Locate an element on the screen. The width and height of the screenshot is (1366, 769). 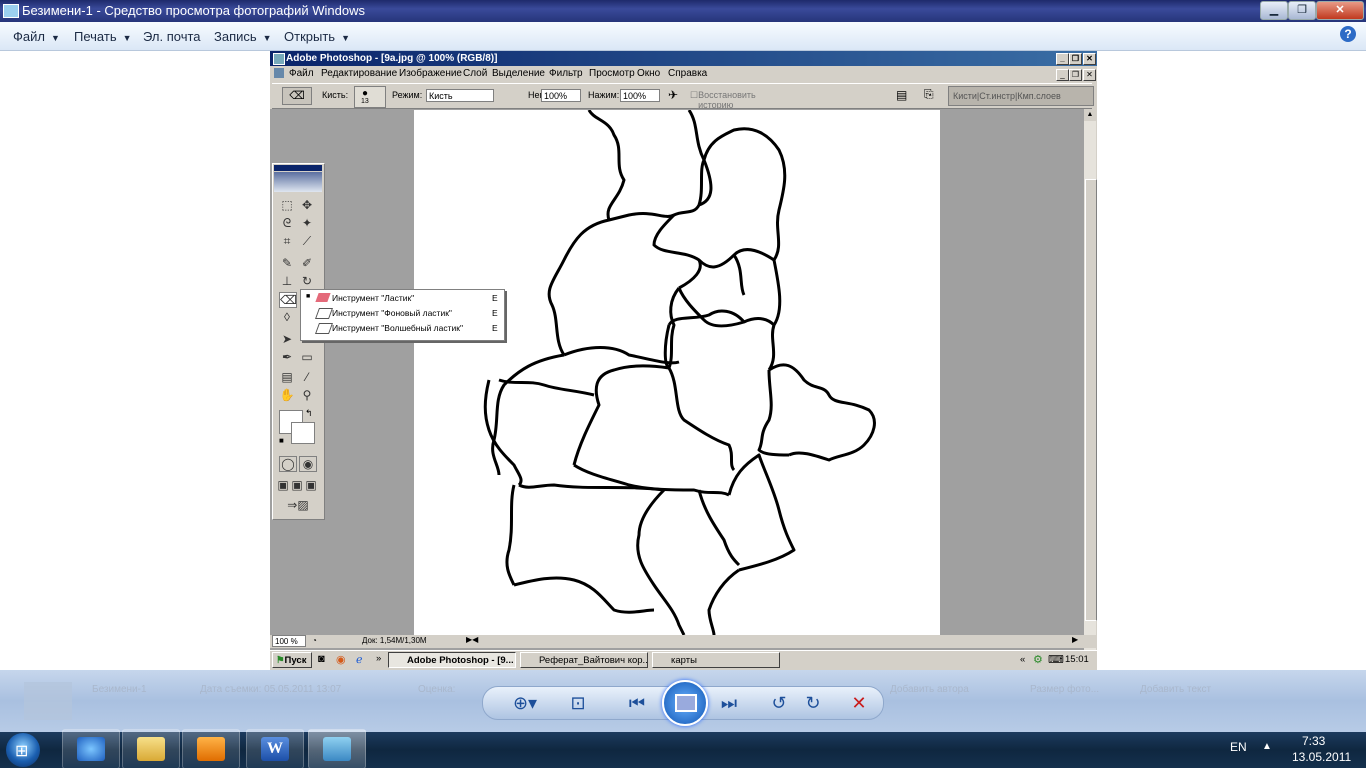
help-icon: ? is located at coordinates (1348, 34).